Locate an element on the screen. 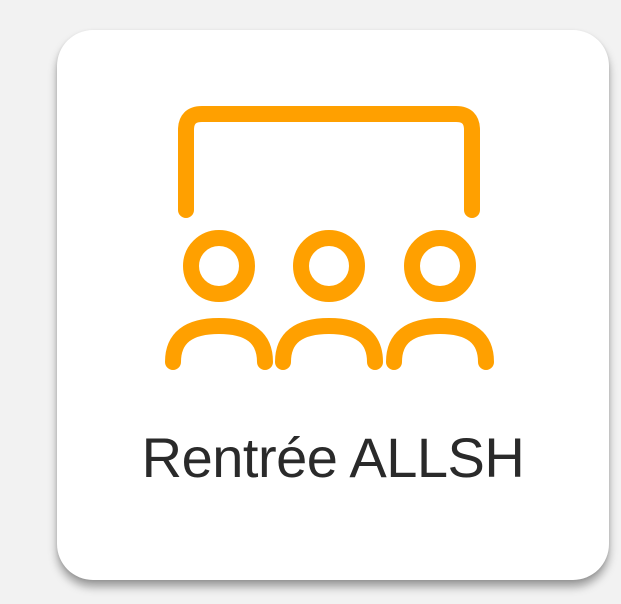 This screenshot has width=621, height=604. tile-label: Rentrée ALLSH is located at coordinates (333, 457).